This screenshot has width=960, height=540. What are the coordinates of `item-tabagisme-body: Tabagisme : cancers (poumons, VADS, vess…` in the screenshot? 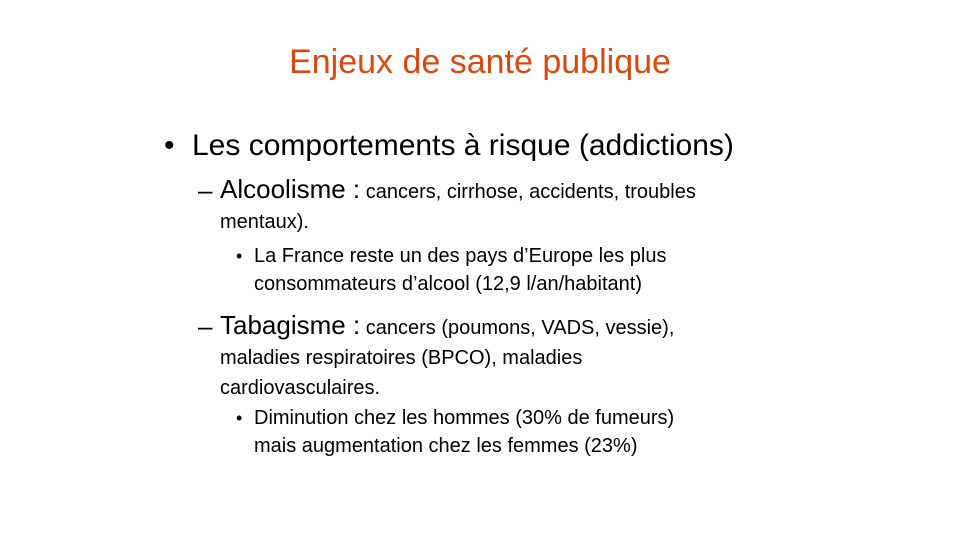 It's located at (505, 356).